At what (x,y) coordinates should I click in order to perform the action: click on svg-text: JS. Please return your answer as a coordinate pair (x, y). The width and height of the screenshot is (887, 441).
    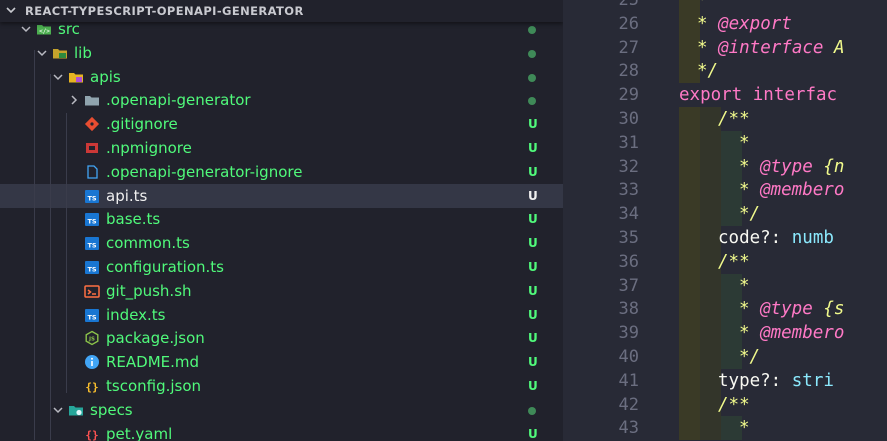
    Looking at the image, I should click on (91, 340).